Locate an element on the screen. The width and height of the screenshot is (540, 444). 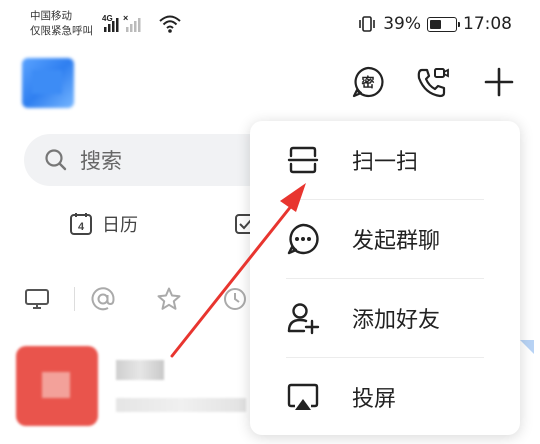
status-bar: 中国移动 仅限紧急呼叫 4G × 39% 17:08 is located at coordinates (270, 23).